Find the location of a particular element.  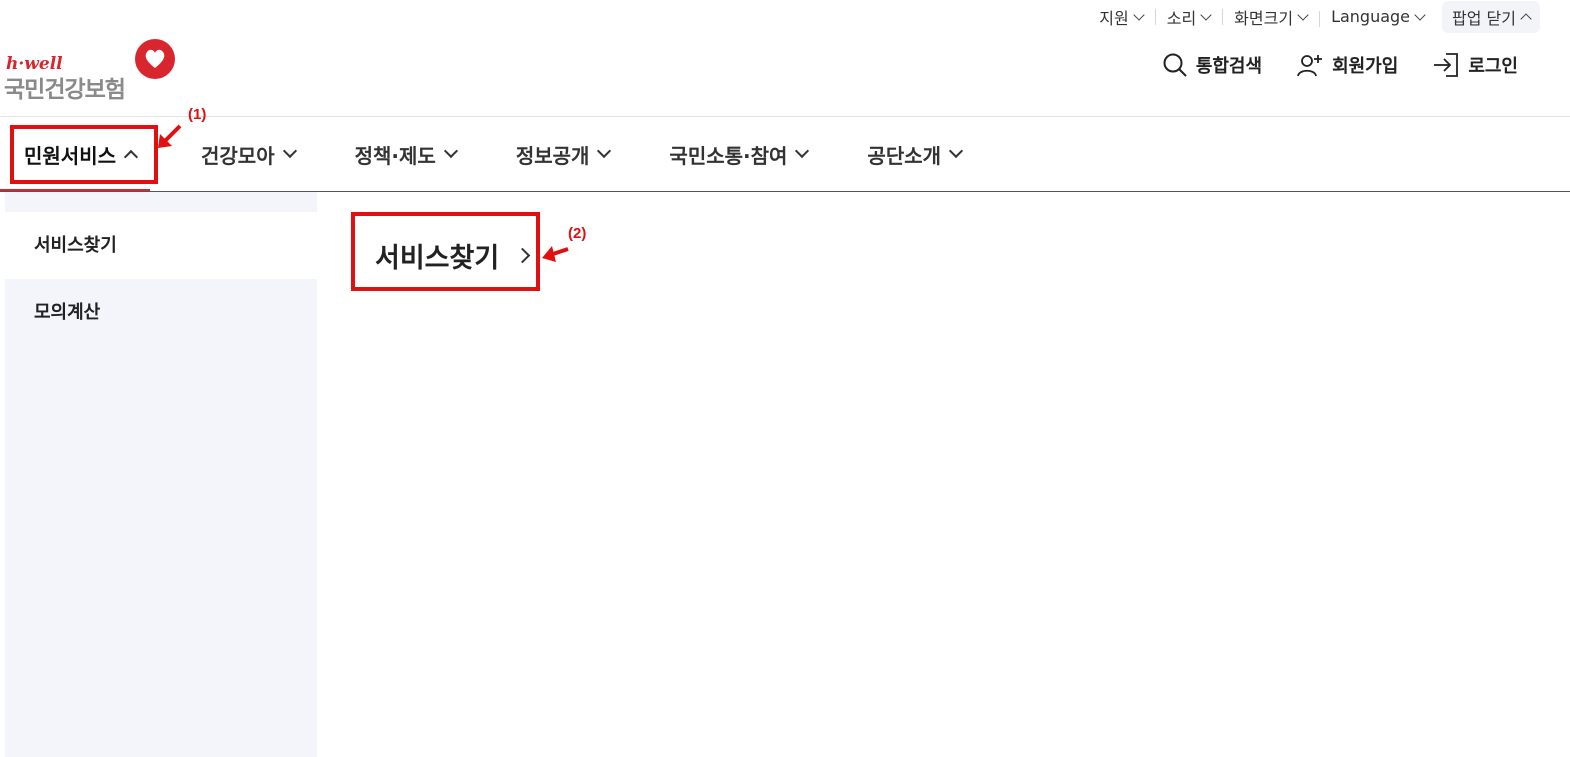

add-user-icon is located at coordinates (1310, 66).